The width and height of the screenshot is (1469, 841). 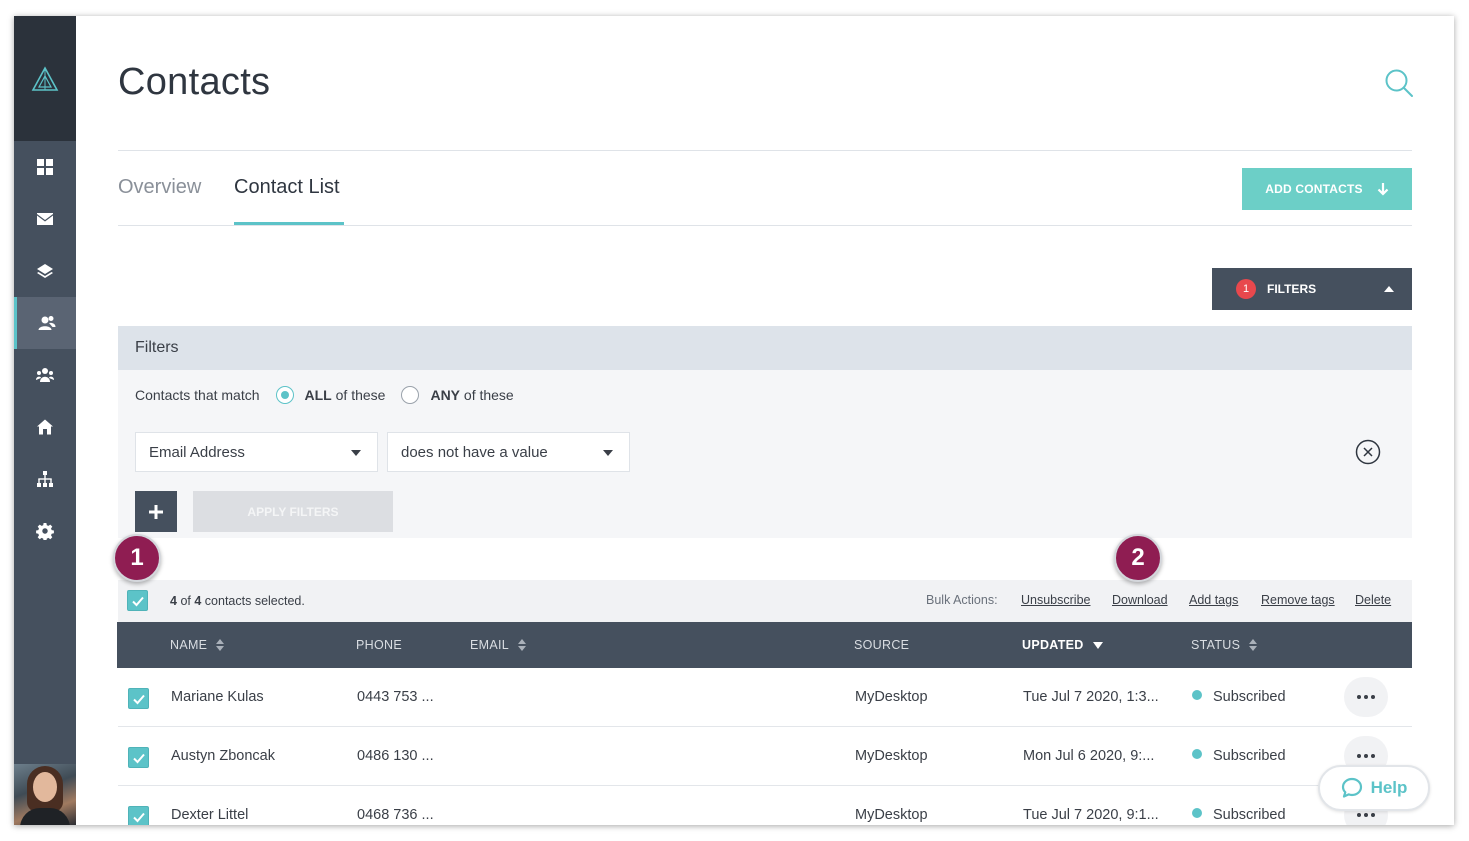 What do you see at coordinates (356, 453) in the screenshot?
I see `chevron-down-icon` at bounding box center [356, 453].